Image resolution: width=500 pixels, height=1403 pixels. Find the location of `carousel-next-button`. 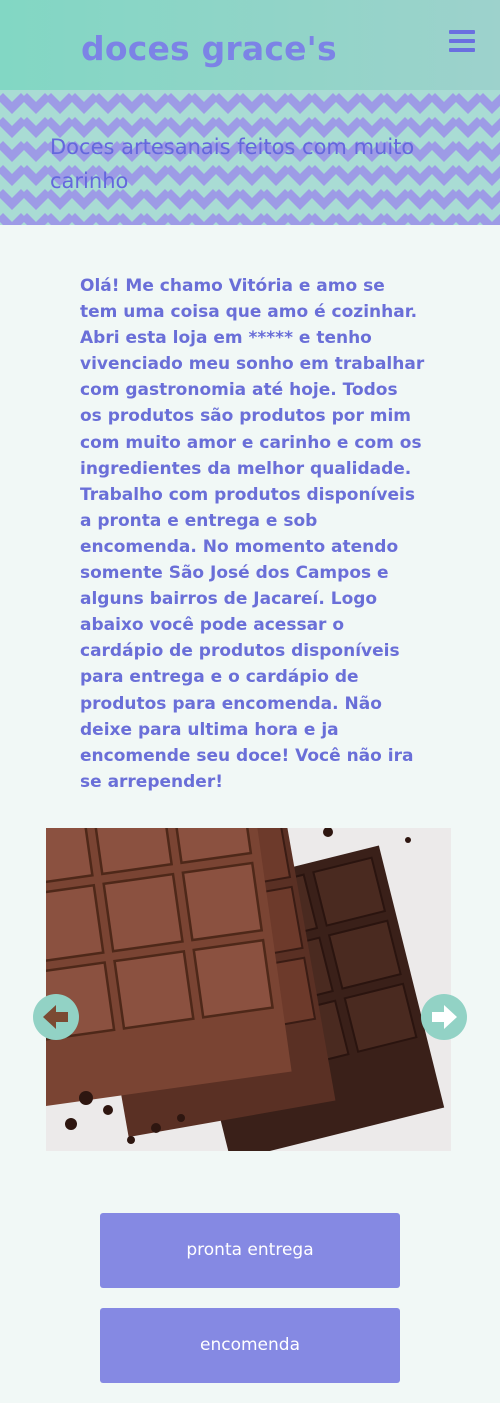

carousel-next-button is located at coordinates (444, 1017).